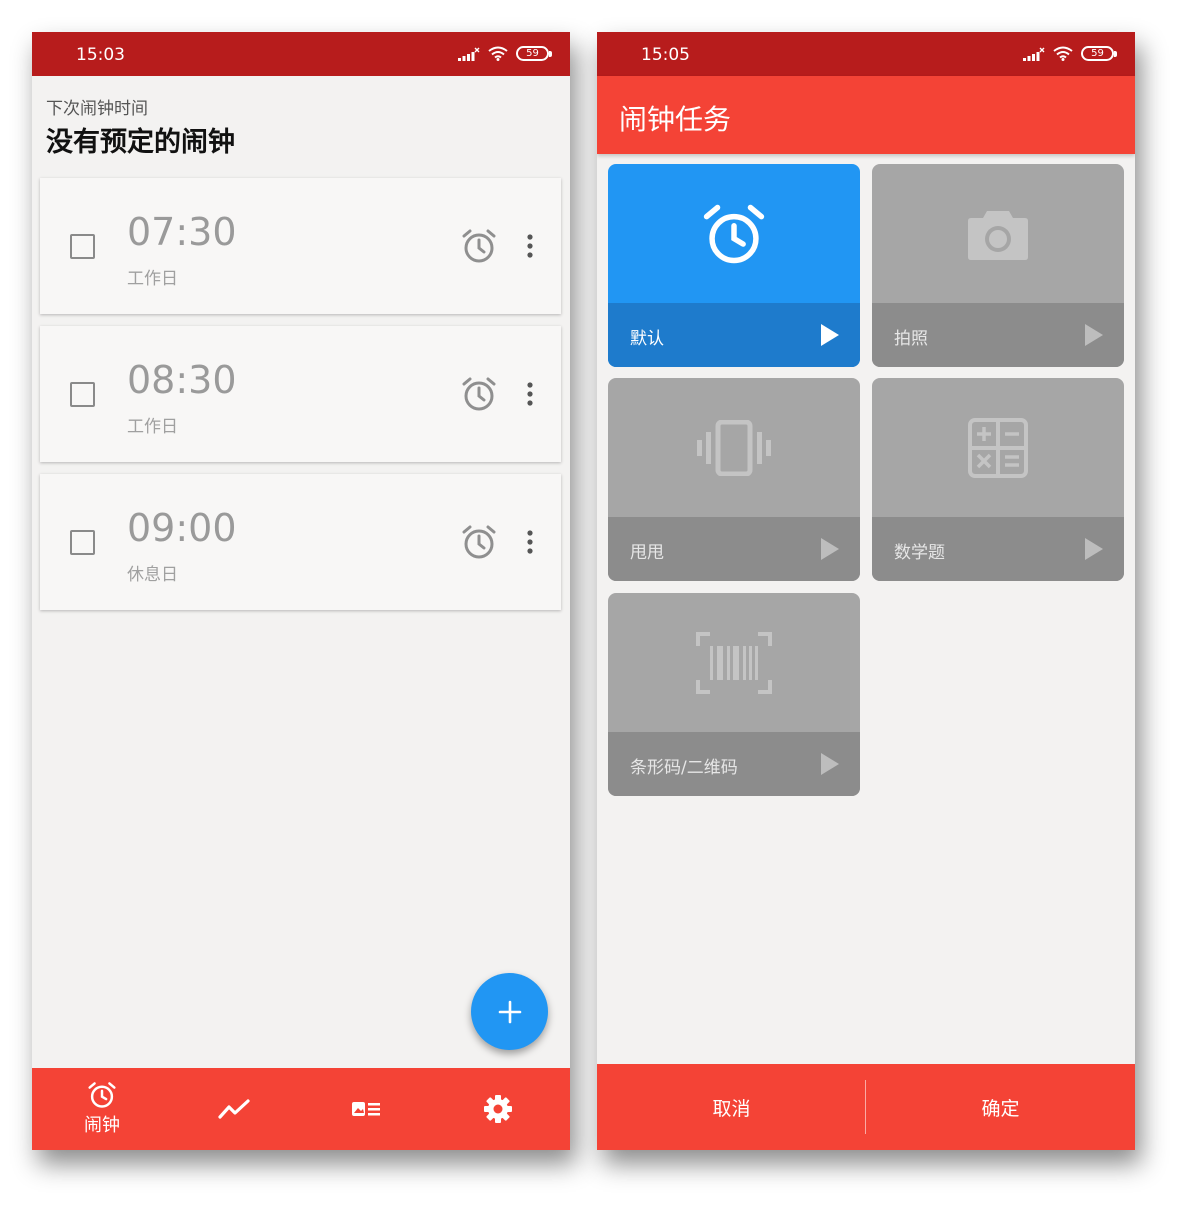 The height and width of the screenshot is (1215, 1200). What do you see at coordinates (300, 394) in the screenshot?
I see `alarm-card: 08:30 工作日` at bounding box center [300, 394].